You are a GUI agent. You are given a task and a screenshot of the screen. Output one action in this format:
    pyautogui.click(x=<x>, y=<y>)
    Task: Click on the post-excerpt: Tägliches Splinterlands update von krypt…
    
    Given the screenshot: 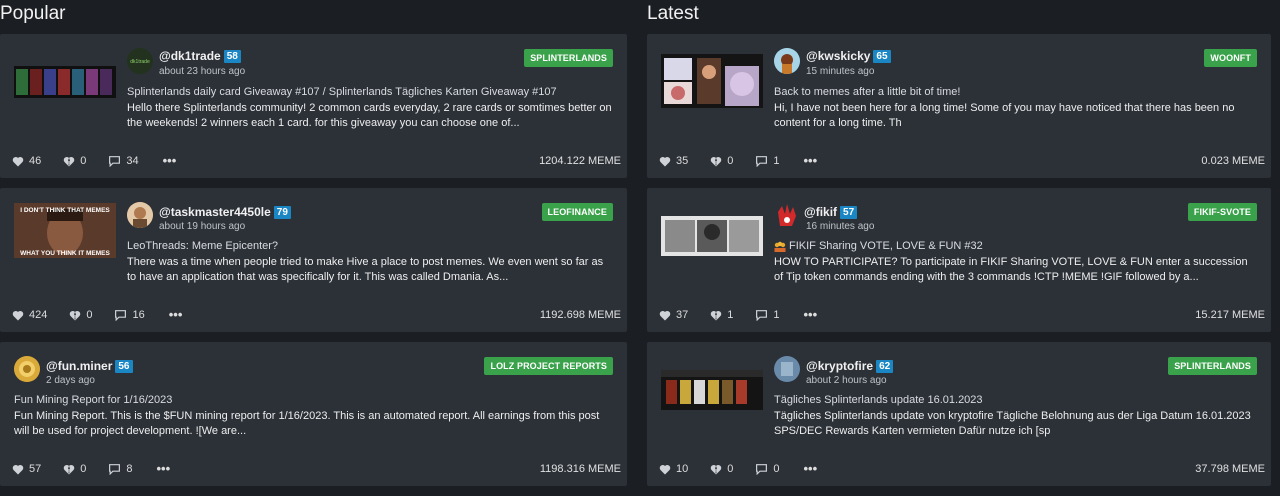 What is the action you would take?
    pyautogui.click(x=1016, y=424)
    